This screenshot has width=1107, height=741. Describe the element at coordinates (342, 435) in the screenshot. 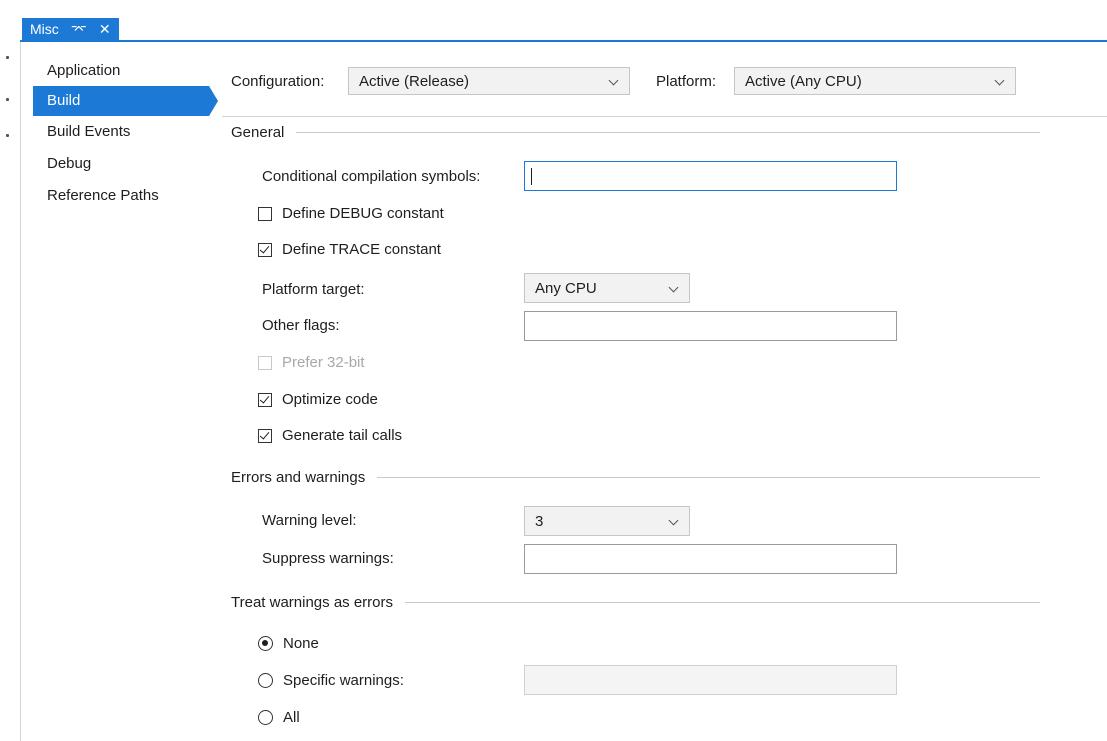

I see `generate-tail-calls-label: Generate tail calls` at that location.